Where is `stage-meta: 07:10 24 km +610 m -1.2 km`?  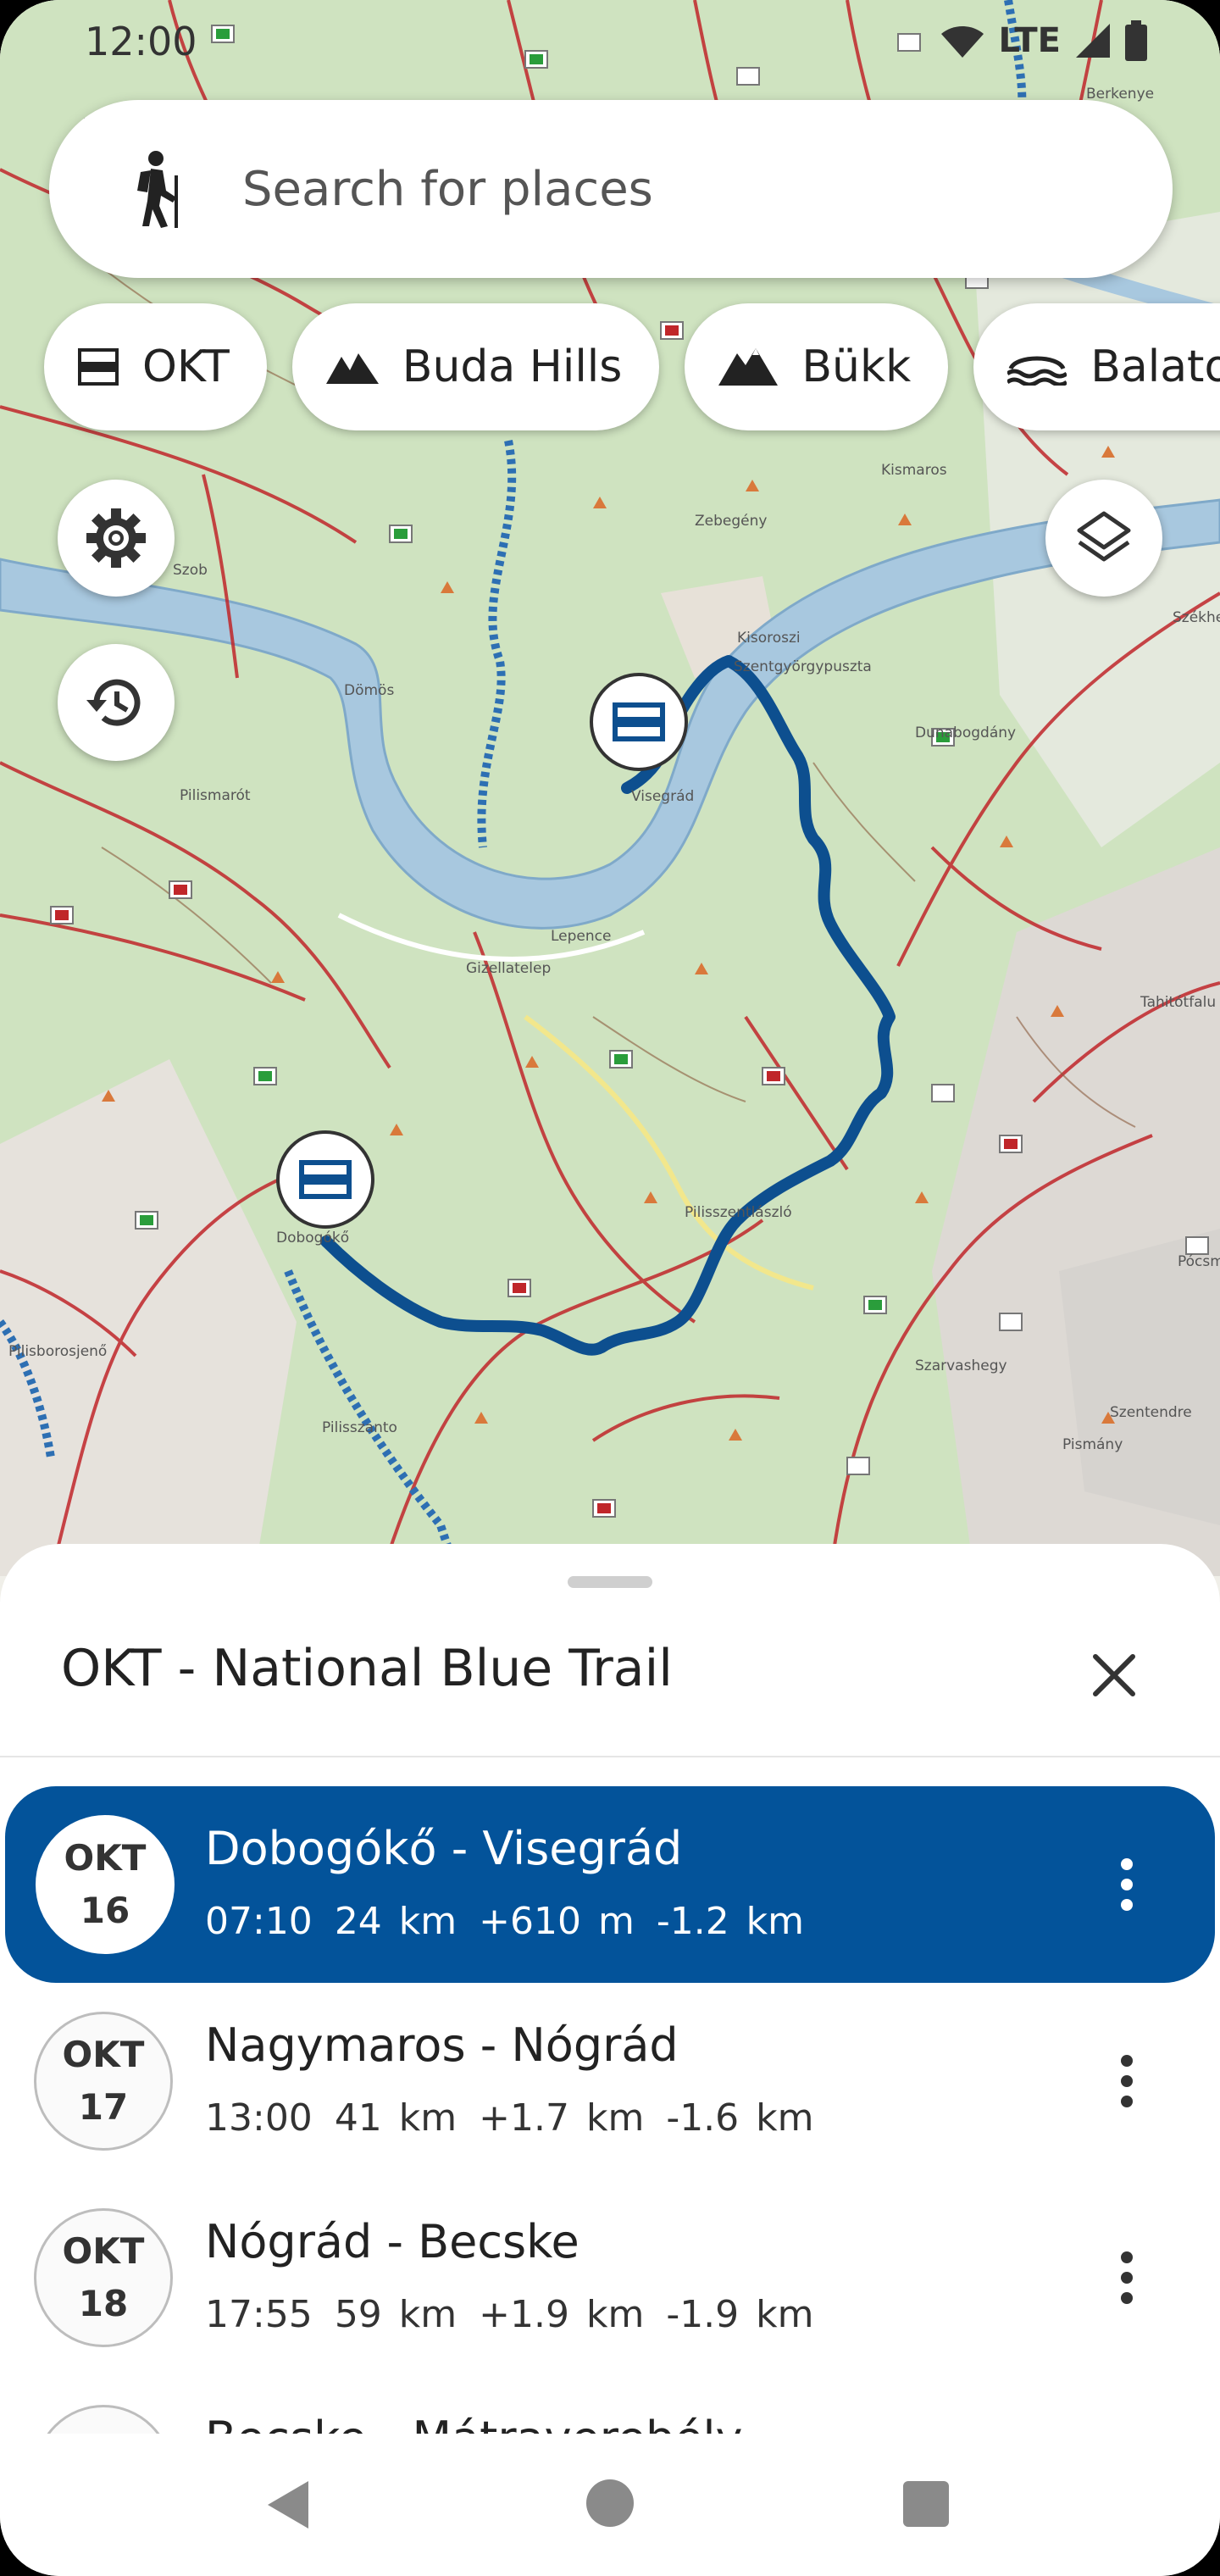
stage-meta: 07:10 24 km +610 m -1.2 km is located at coordinates (515, 1921).